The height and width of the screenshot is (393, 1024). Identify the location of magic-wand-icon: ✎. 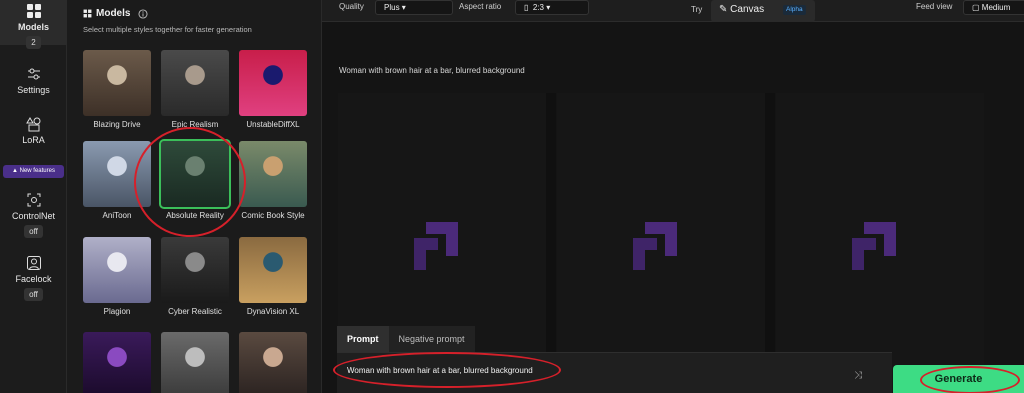
(723, 9).